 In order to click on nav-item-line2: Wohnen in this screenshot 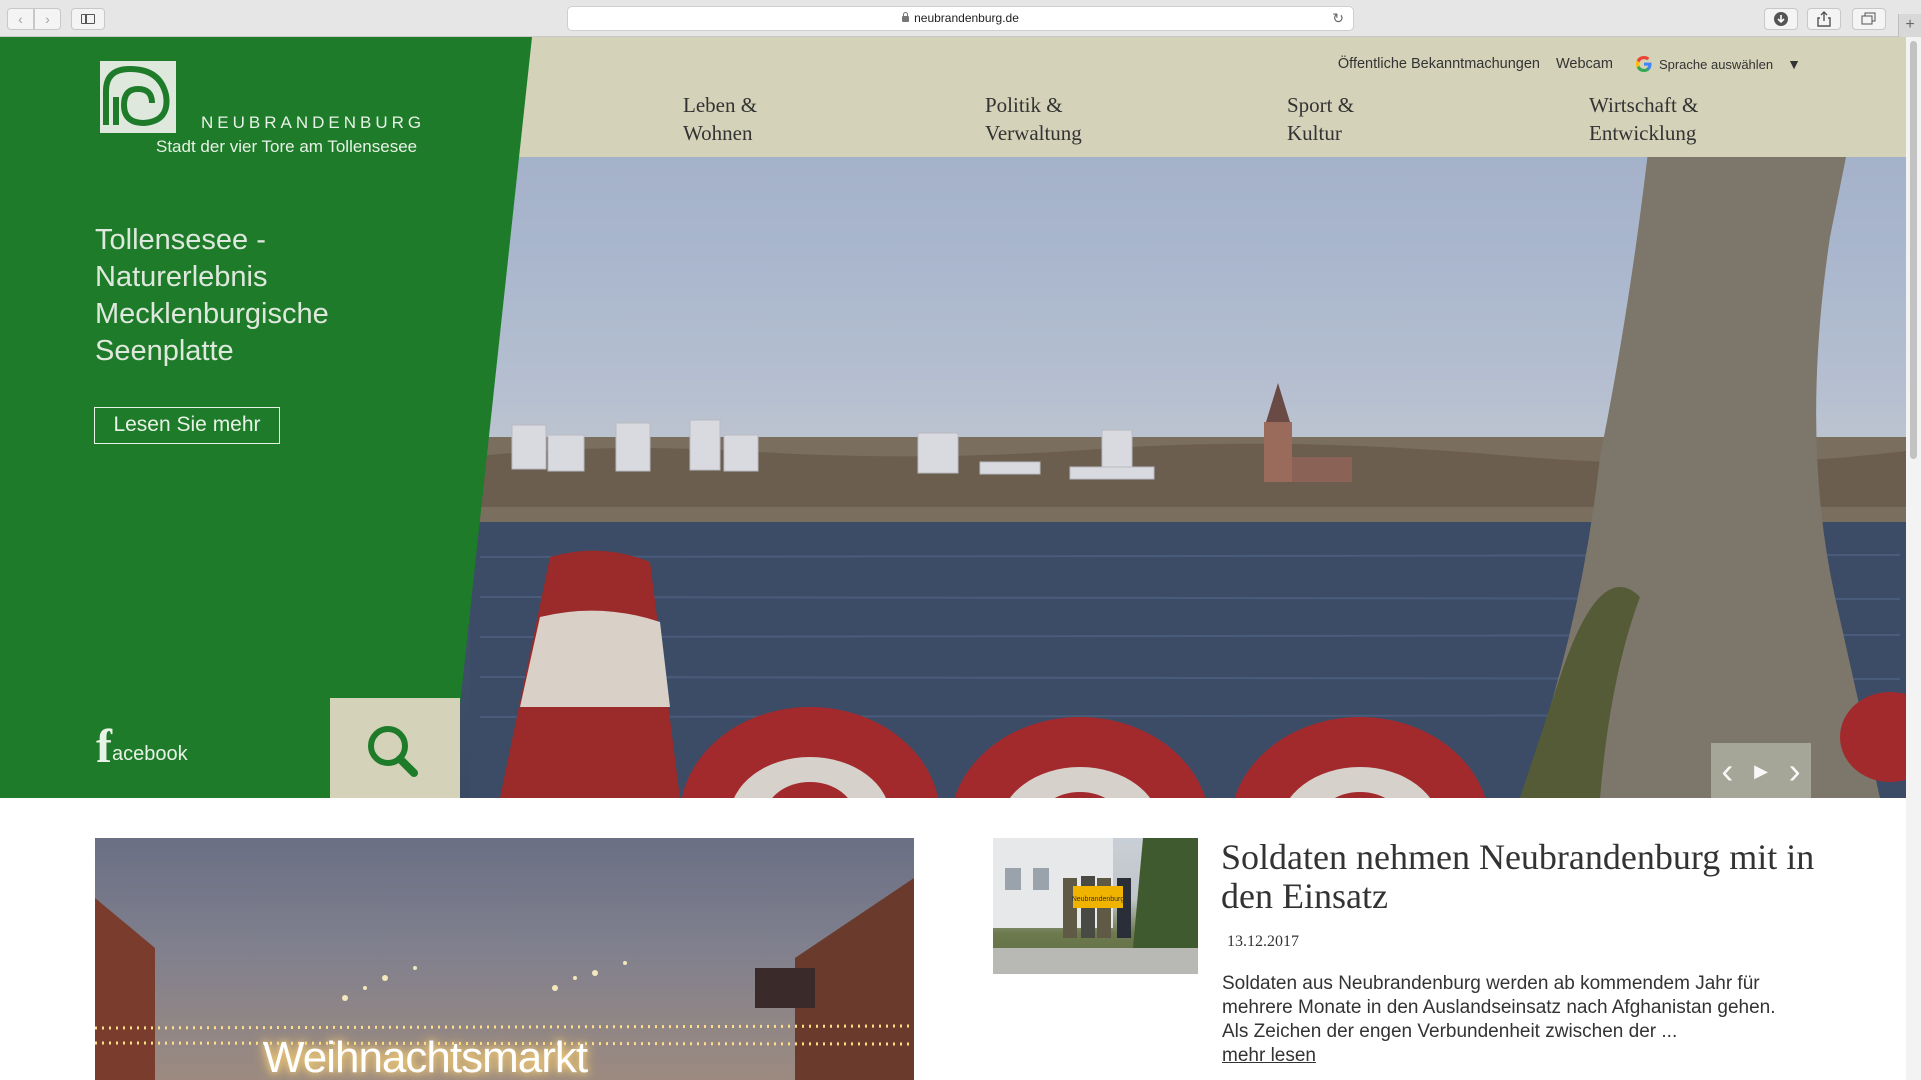, I will do `click(718, 133)`.